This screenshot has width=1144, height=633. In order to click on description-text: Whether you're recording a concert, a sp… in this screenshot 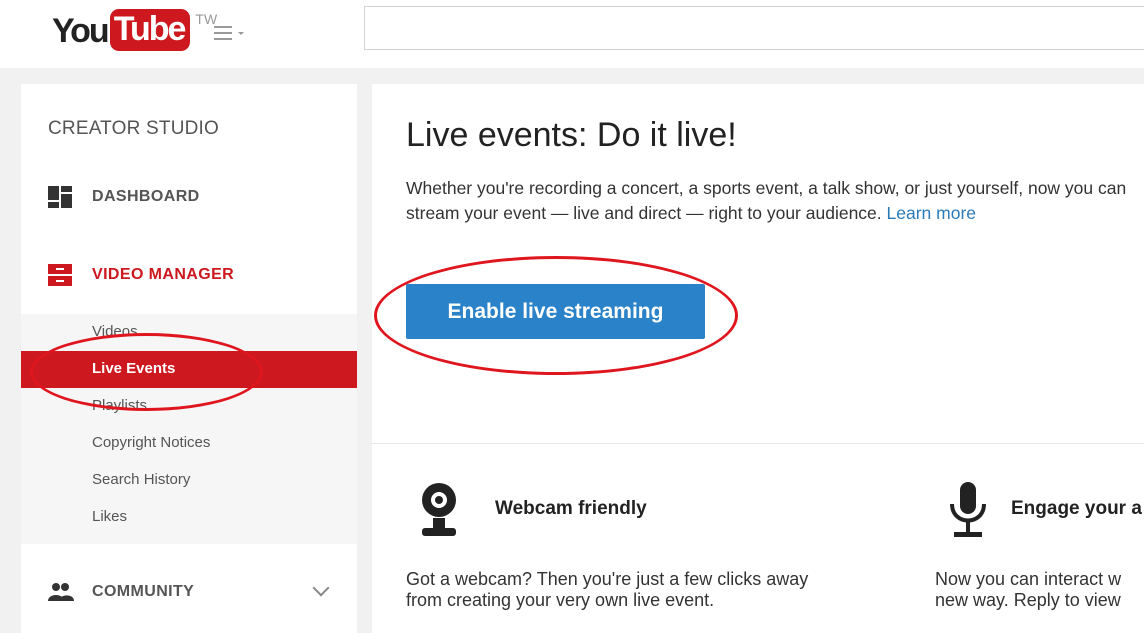, I will do `click(766, 200)`.